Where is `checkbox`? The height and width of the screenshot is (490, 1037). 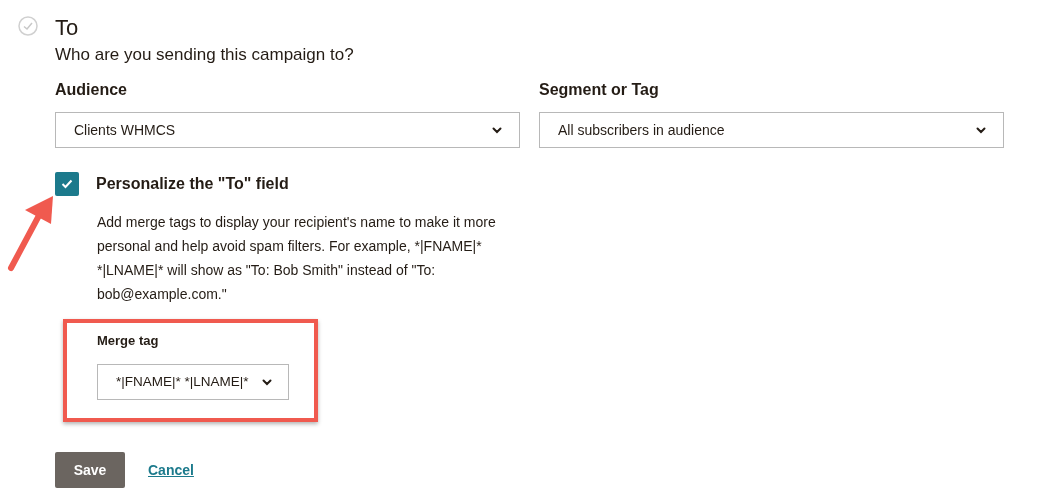
checkbox is located at coordinates (67, 184).